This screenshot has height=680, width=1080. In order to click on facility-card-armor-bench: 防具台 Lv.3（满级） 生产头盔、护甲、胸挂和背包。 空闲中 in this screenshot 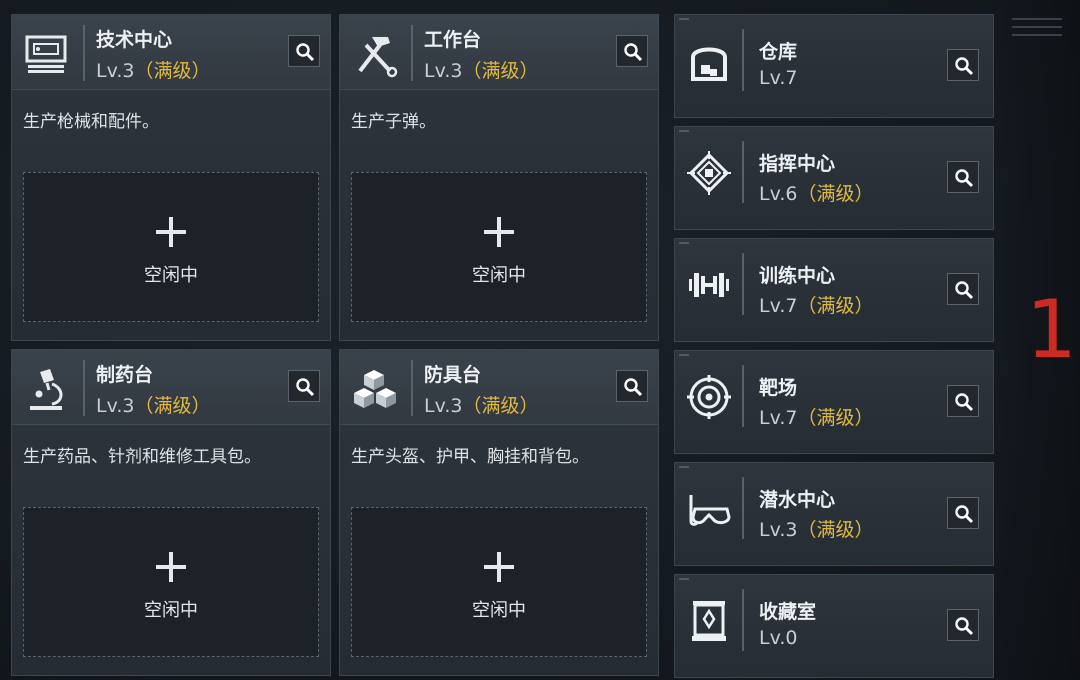, I will do `click(499, 512)`.